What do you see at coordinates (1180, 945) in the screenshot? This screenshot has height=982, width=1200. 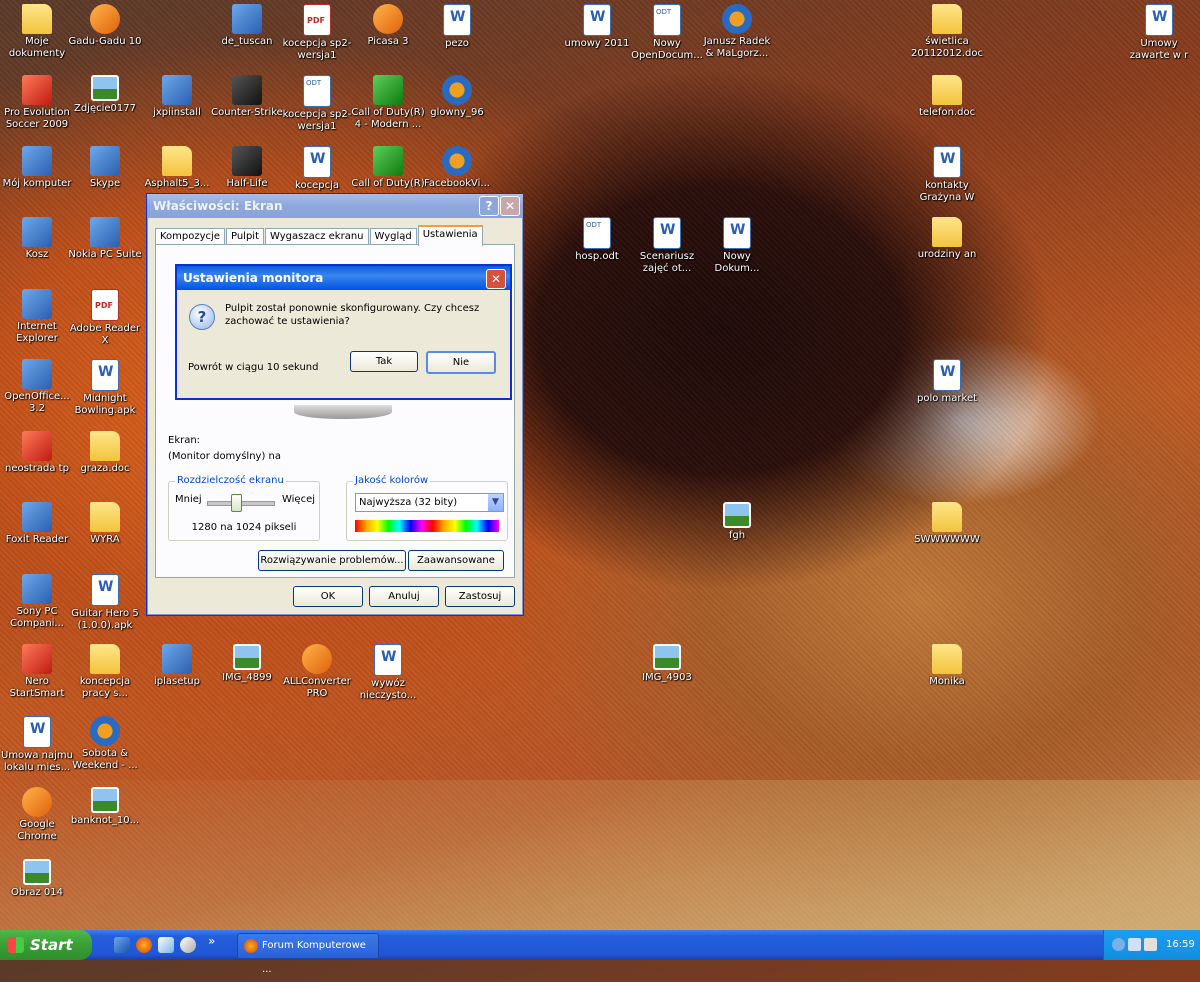 I see `clock: 16:59` at bounding box center [1180, 945].